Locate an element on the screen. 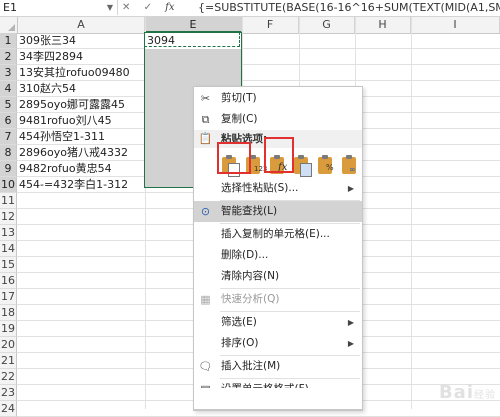  watermark-logo: Bai经验 is located at coordinates (467, 392).